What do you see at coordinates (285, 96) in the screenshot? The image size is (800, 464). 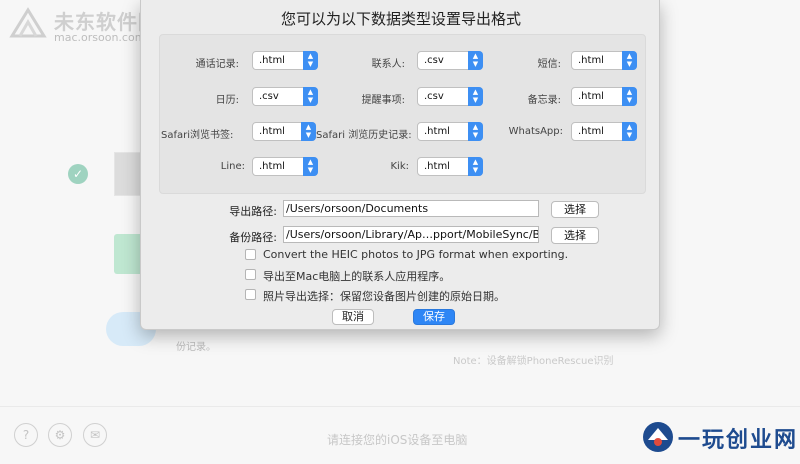 I see `calendar-format-select: .csv ▲ ▼` at bounding box center [285, 96].